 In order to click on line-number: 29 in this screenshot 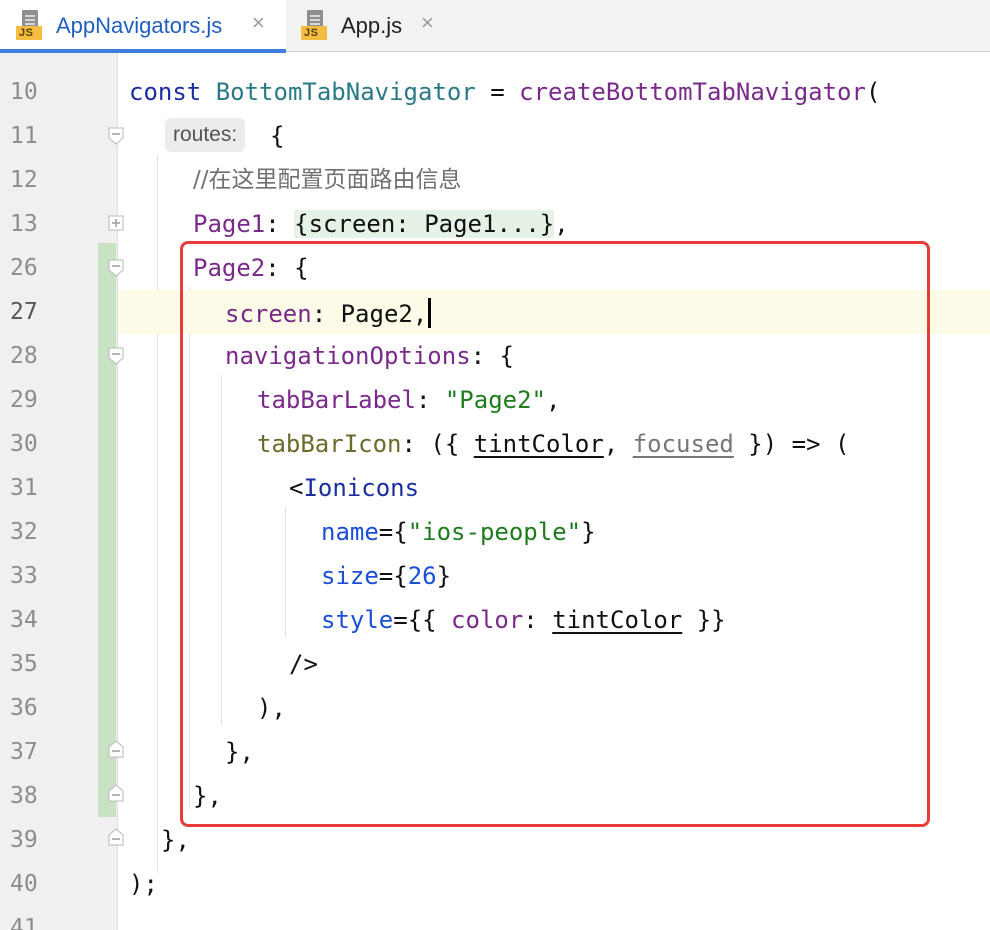, I will do `click(24, 400)`.